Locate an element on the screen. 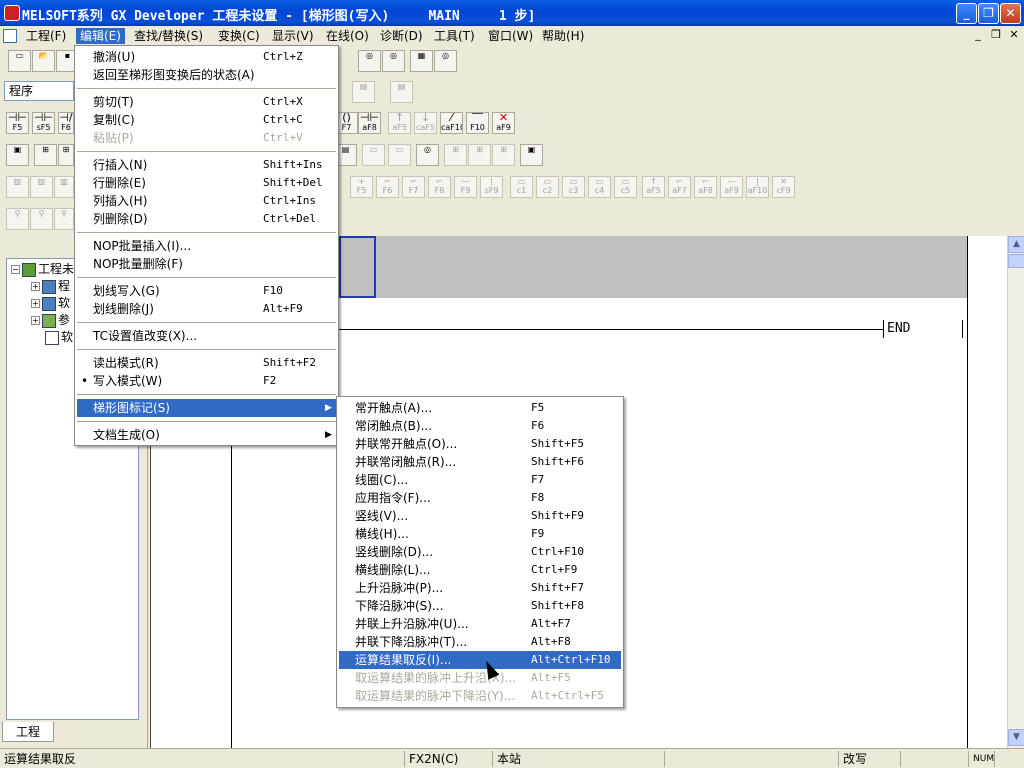 The height and width of the screenshot is (768, 1024). close-button: ✕ is located at coordinates (1010, 13).